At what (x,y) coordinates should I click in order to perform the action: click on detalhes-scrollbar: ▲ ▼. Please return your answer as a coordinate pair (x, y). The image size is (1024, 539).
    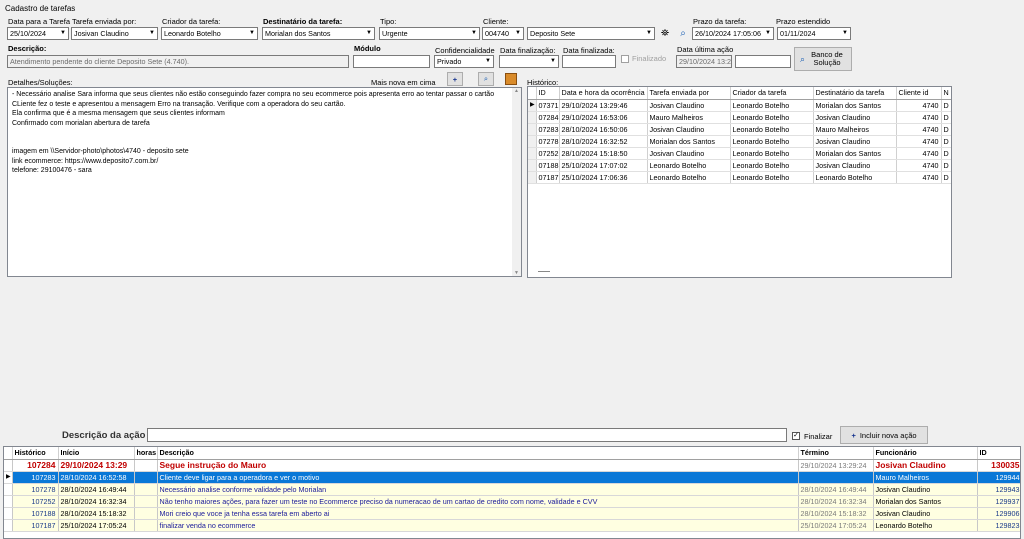
    Looking at the image, I should click on (516, 182).